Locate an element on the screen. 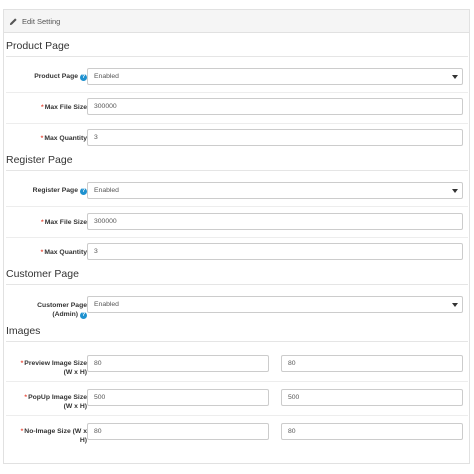 The height and width of the screenshot is (474, 474). panel-heading-text: Edit Setting is located at coordinates (41, 21).